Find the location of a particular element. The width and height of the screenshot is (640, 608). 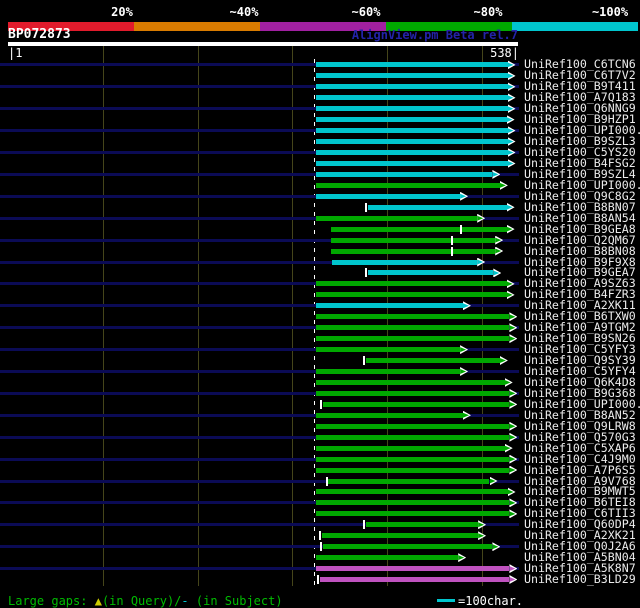

hit-label: UniRef100_B3LD29 is located at coordinates (580, 579).